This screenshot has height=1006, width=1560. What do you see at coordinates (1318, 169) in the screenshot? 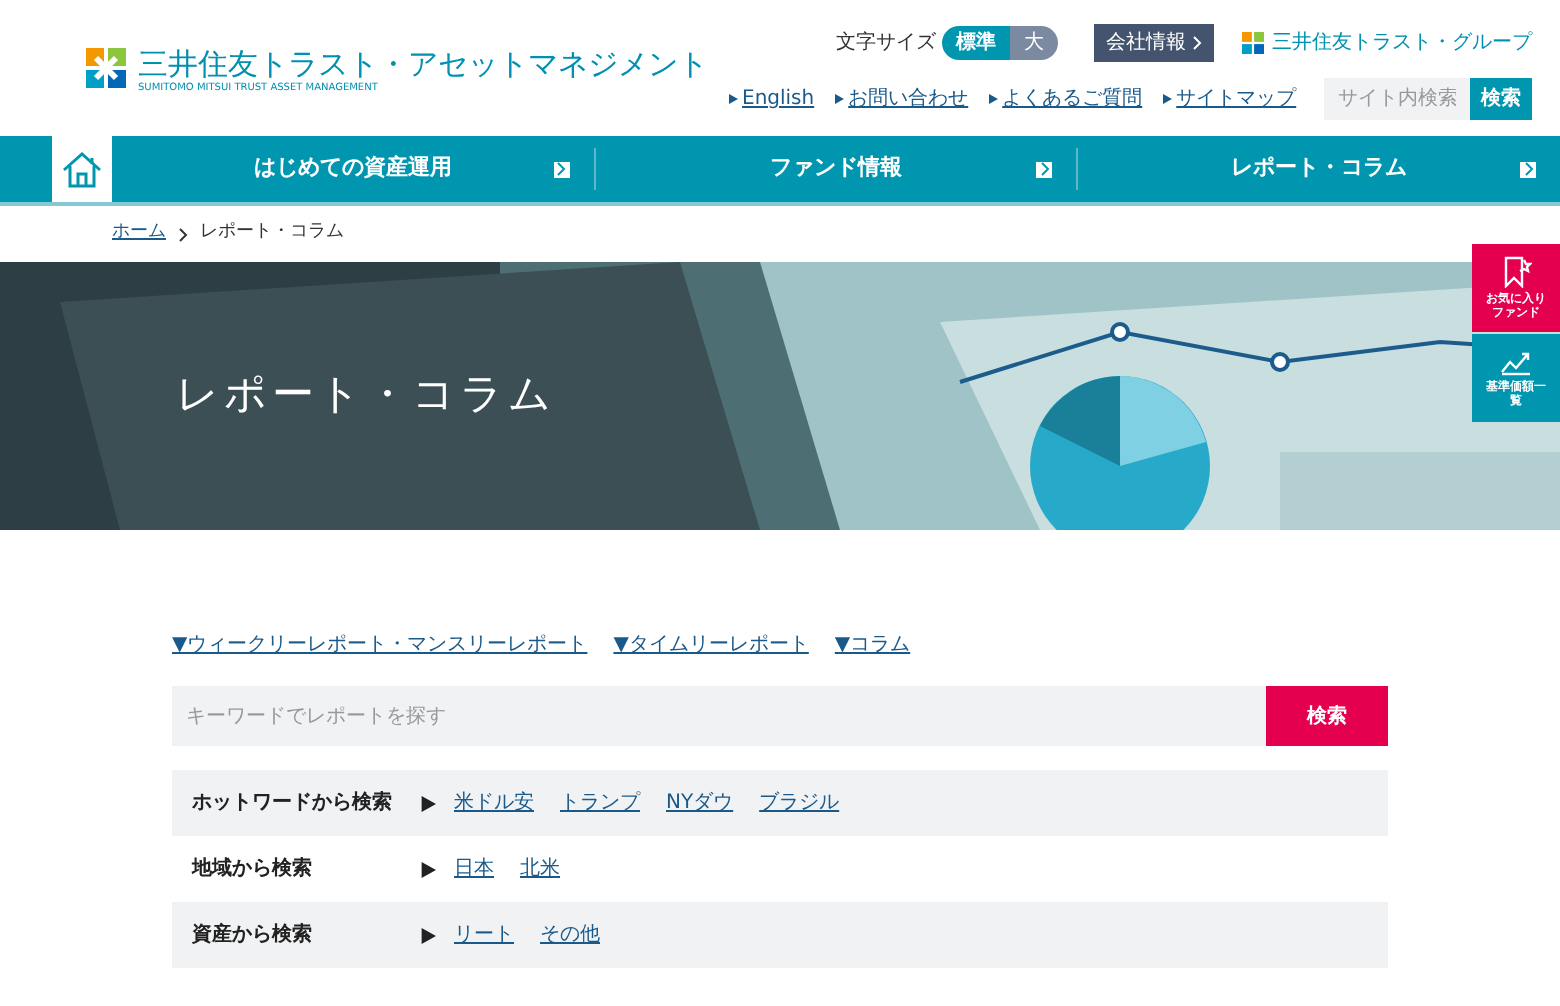
I see `nav-item: レポート・コラム` at bounding box center [1318, 169].